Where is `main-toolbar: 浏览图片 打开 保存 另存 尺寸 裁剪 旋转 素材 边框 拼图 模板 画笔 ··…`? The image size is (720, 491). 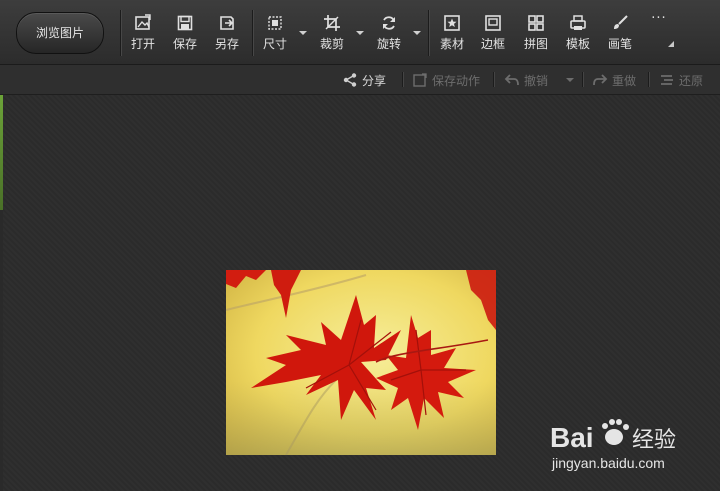 main-toolbar: 浏览图片 打开 保存 另存 尺寸 裁剪 旋转 素材 边框 拼图 模板 画笔 ··… is located at coordinates (360, 32).